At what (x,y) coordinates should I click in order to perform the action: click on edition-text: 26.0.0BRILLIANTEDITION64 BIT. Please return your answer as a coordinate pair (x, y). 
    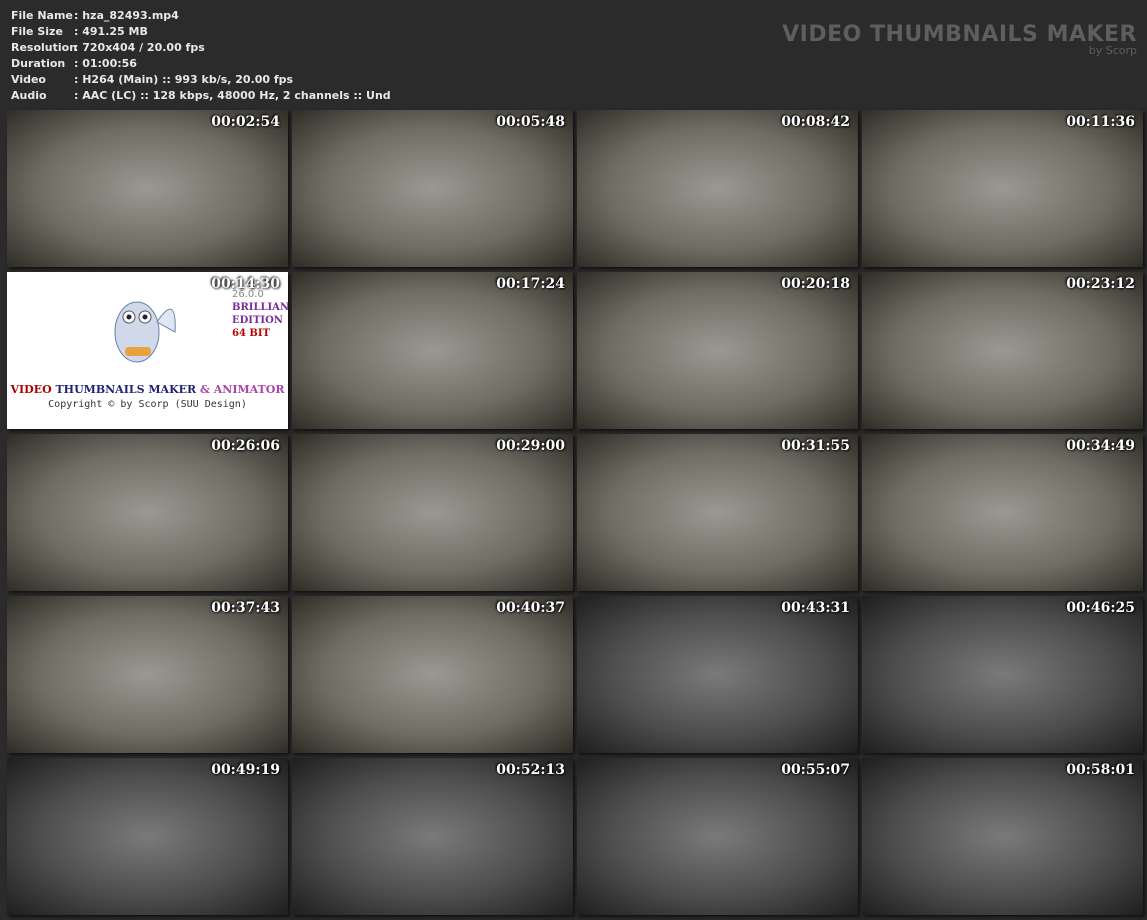
    Looking at the image, I should click on (260, 314).